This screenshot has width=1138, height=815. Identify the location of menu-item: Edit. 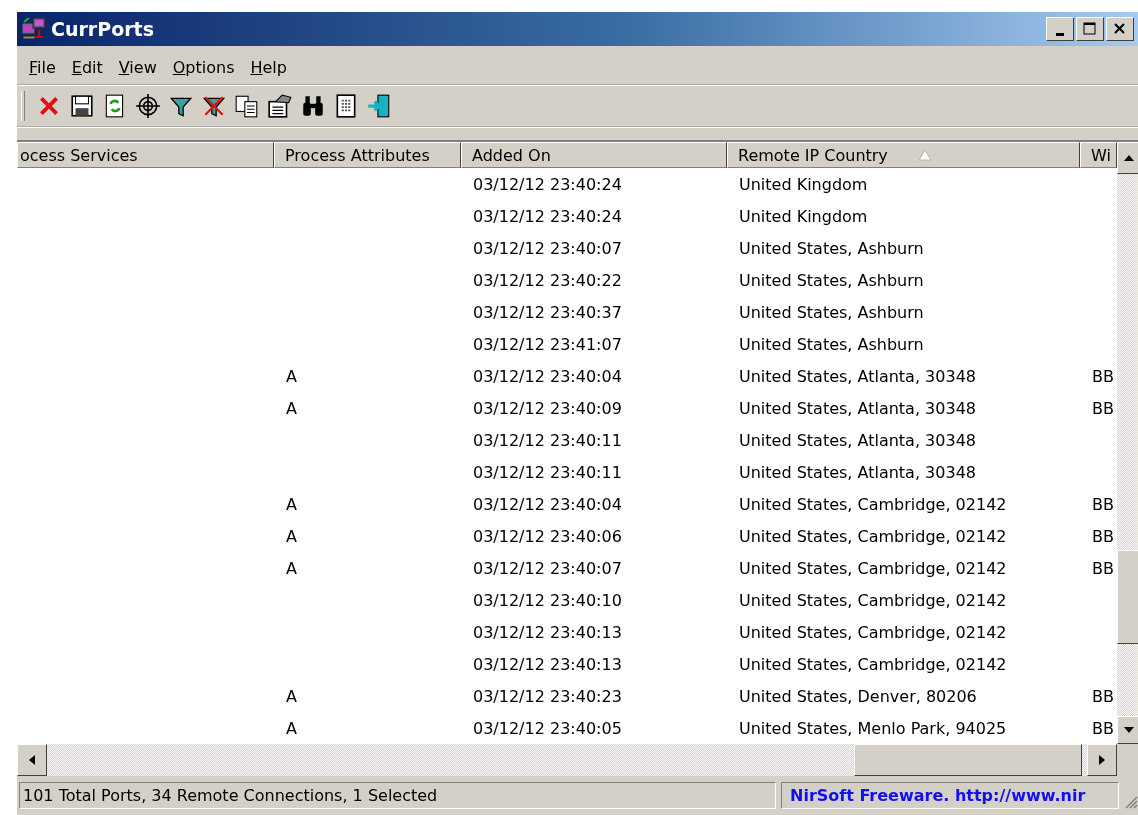
(87, 67).